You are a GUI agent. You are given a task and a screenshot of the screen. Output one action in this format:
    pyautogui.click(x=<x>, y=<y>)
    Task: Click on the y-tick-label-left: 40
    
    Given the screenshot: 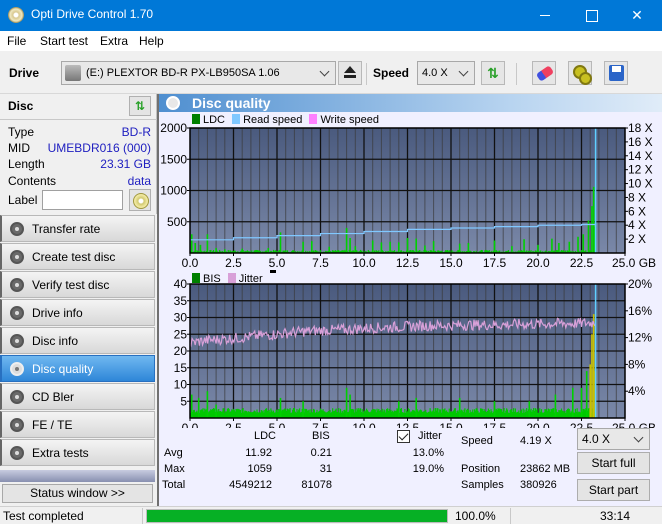 What is the action you would take?
    pyautogui.click(x=181, y=284)
    